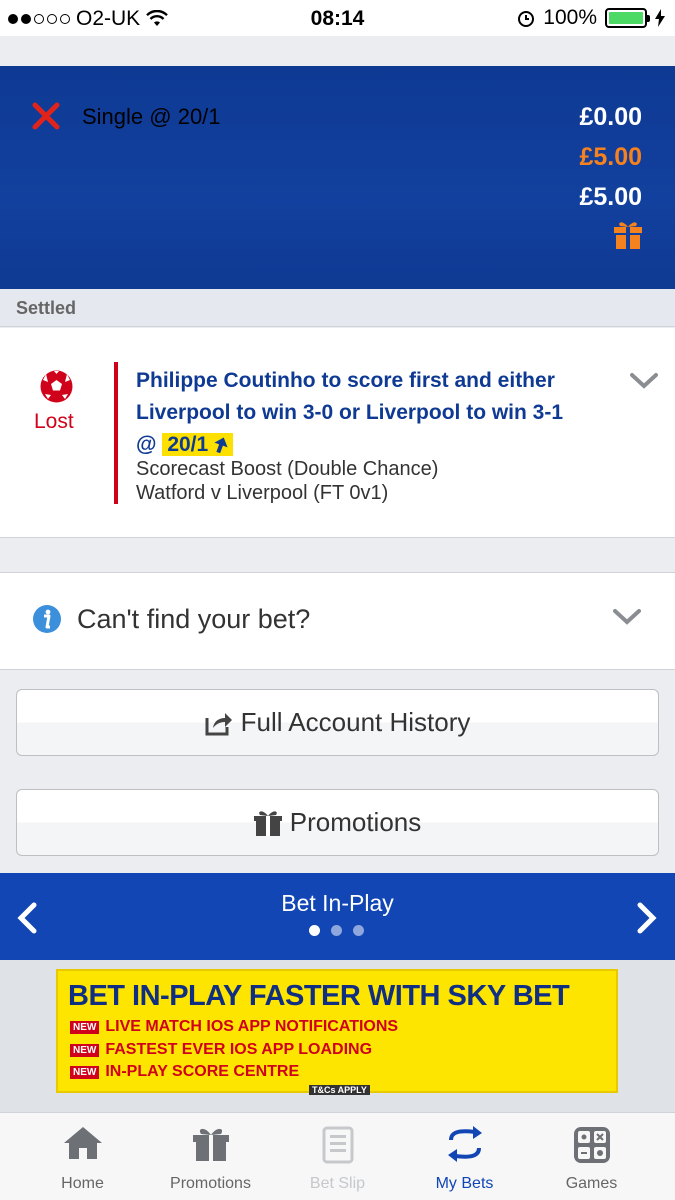  I want to click on full-account-history-button: Full Account History, so click(337, 722).